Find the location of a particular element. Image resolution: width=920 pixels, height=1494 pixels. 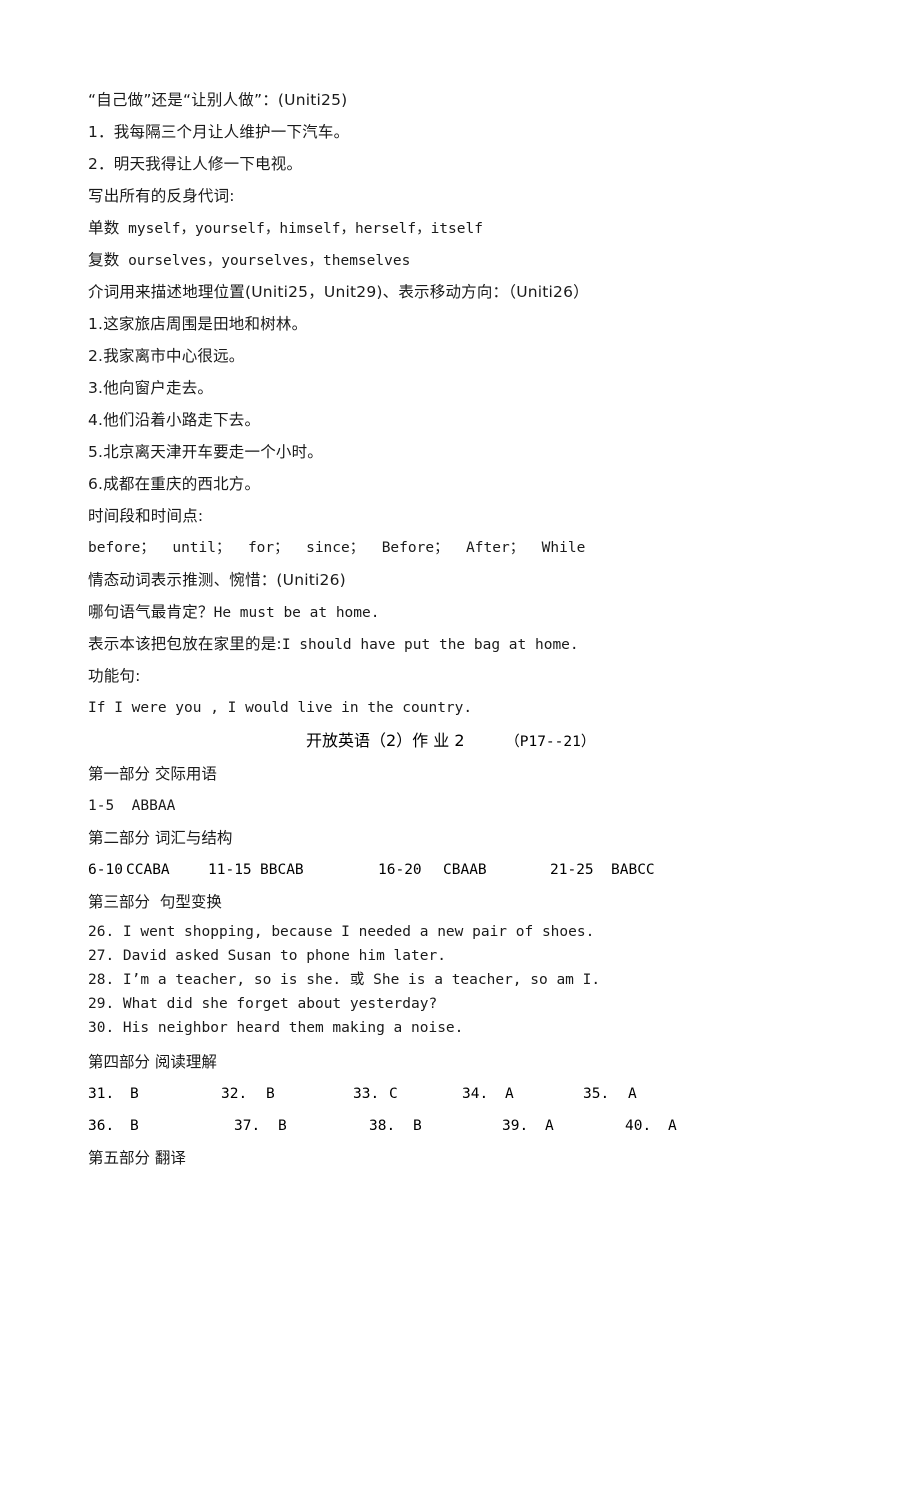

regret-answer: I should have put the bag at home. is located at coordinates (430, 645).